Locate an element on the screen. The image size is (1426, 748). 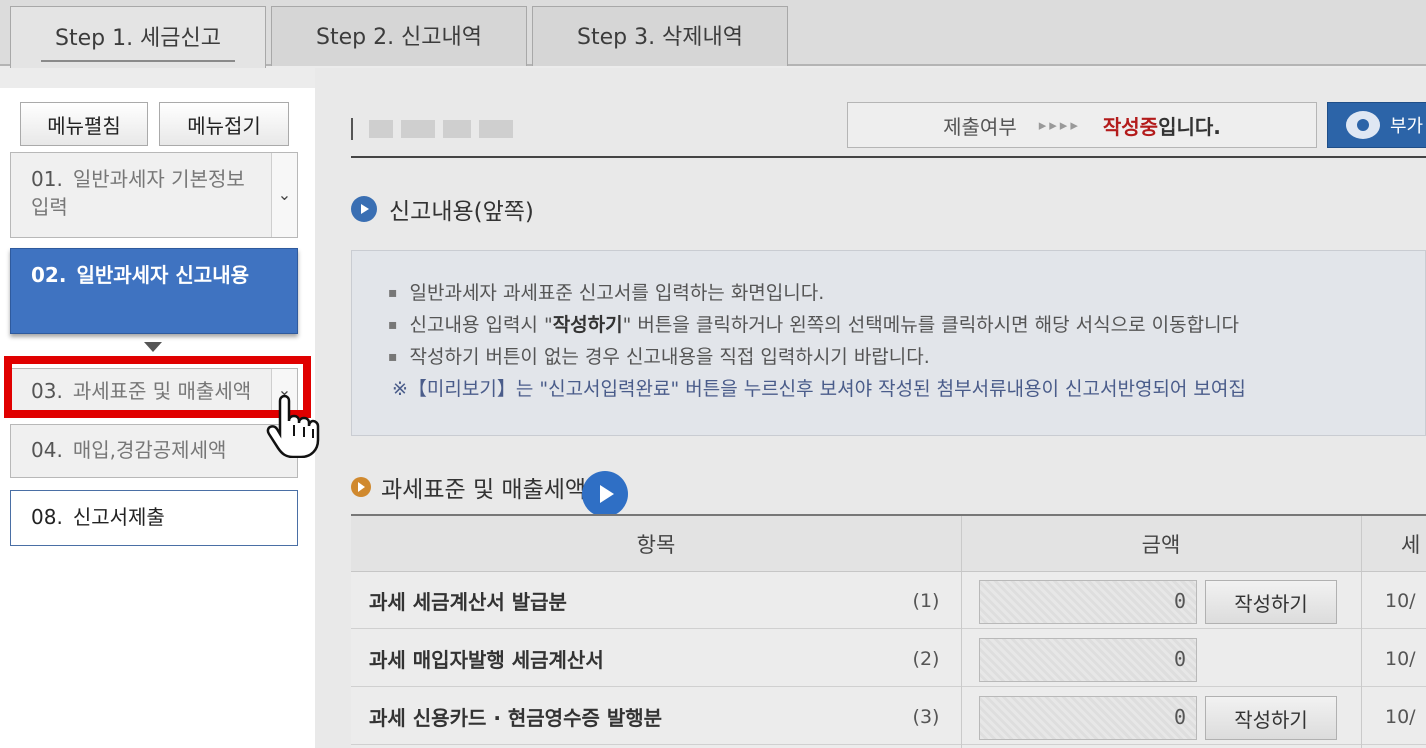
step-tab-bar: Step 1. 세금신고 Step 2. 신고내역 Step 3. 삭제내역 is located at coordinates (713, 34).